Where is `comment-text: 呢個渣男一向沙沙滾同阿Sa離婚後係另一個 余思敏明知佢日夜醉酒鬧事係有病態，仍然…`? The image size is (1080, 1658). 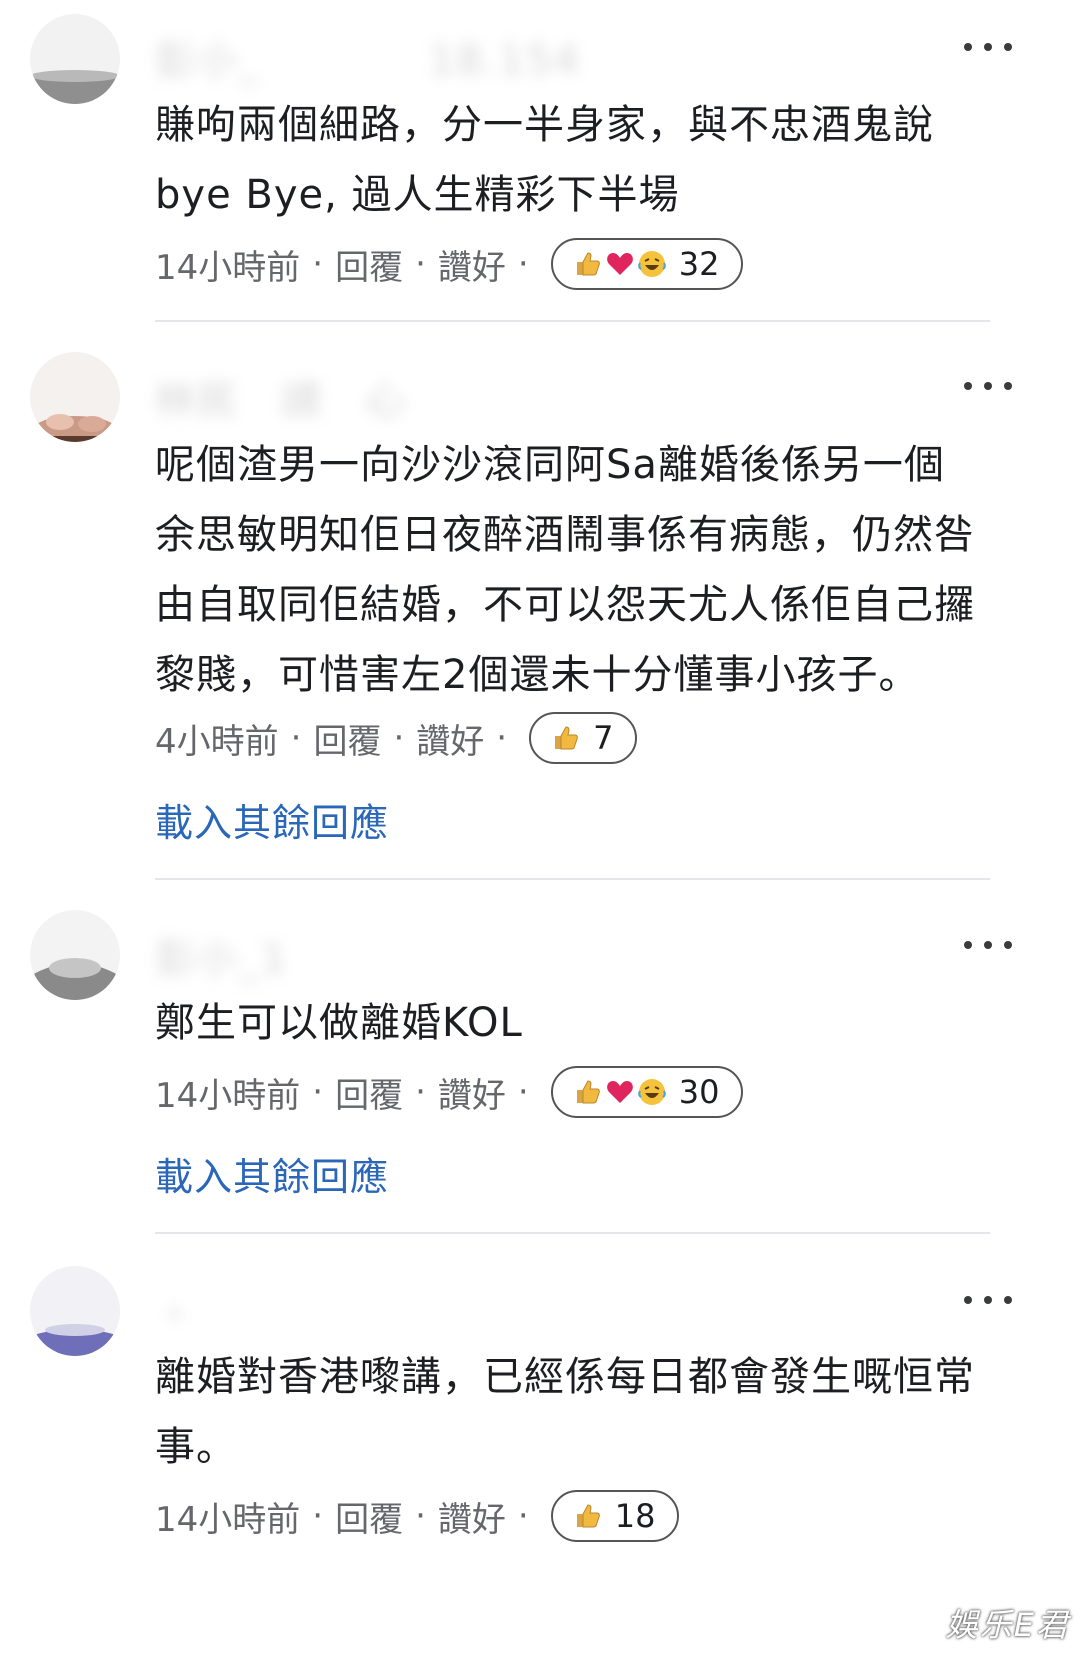
comment-text: 呢個渣男一向沙沙滾同阿Sa離婚後係另一個 余思敏明知佢日夜醉酒鬧事係有病態，仍然… is located at coordinates (605, 570).